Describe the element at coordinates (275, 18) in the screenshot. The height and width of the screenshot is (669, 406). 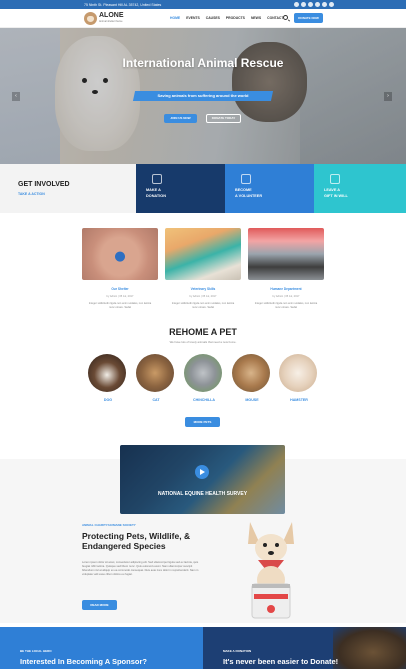
I see `nav-contact: CONTACT` at that location.